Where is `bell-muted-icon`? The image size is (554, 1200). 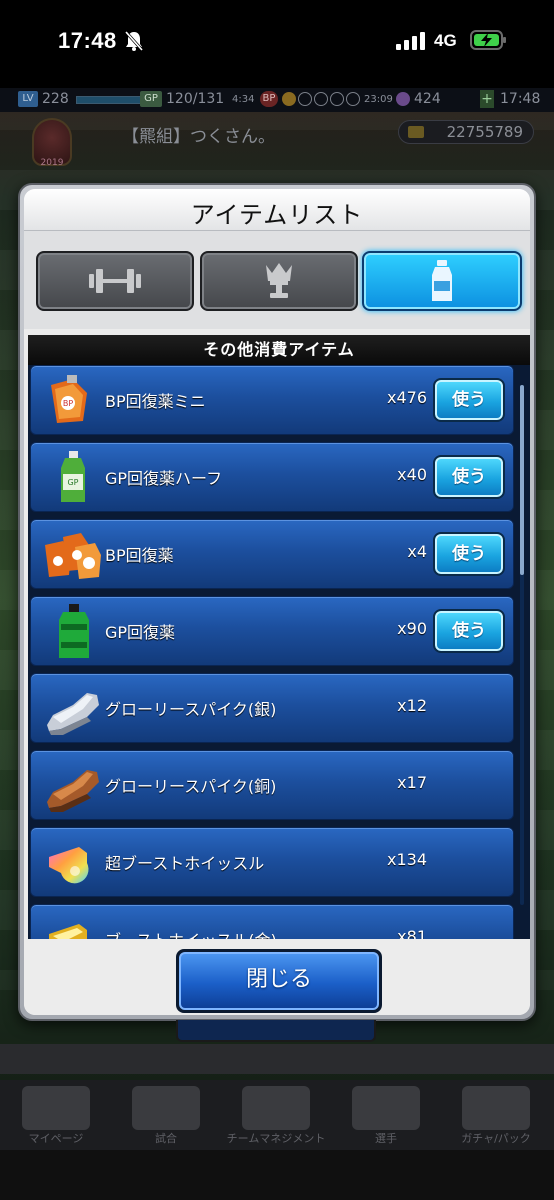 bell-muted-icon is located at coordinates (134, 41).